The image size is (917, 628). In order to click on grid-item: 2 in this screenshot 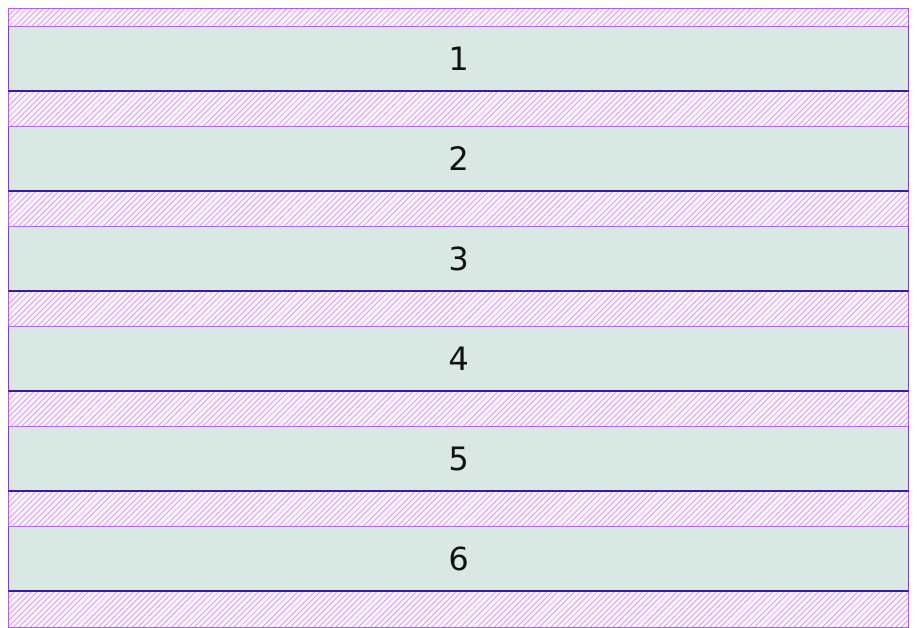, I will do `click(458, 159)`.